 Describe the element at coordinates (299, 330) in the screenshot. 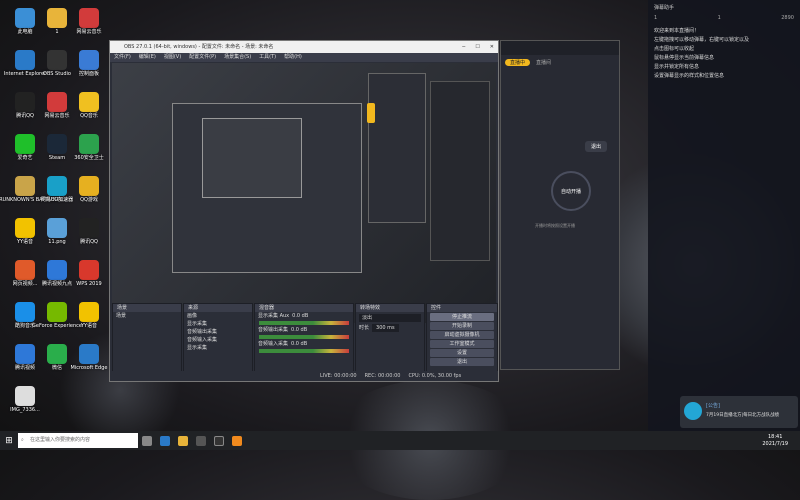

I see `mixer-channel-db: 0.0 dB` at that location.